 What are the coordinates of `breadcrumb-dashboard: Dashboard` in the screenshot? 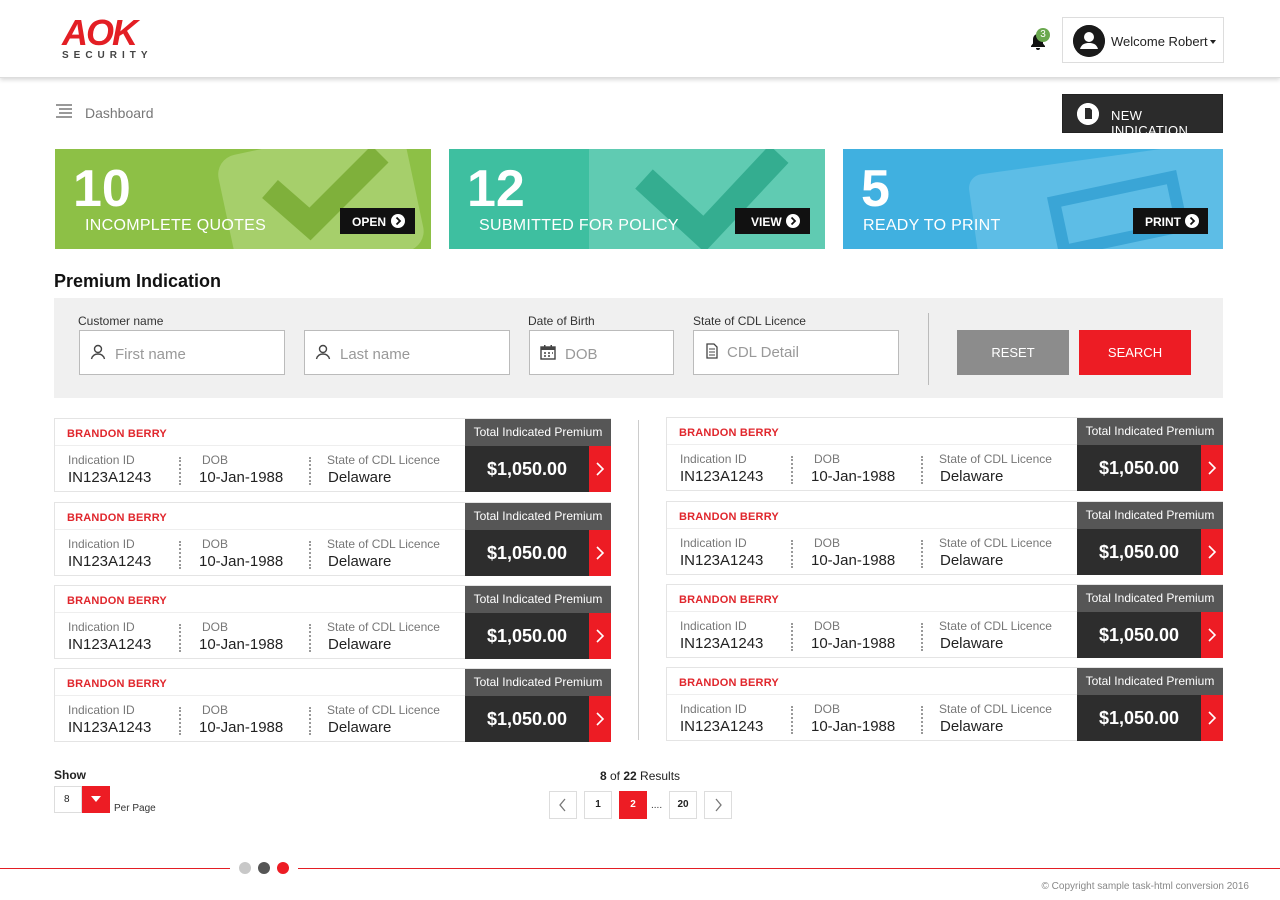 It's located at (119, 113).